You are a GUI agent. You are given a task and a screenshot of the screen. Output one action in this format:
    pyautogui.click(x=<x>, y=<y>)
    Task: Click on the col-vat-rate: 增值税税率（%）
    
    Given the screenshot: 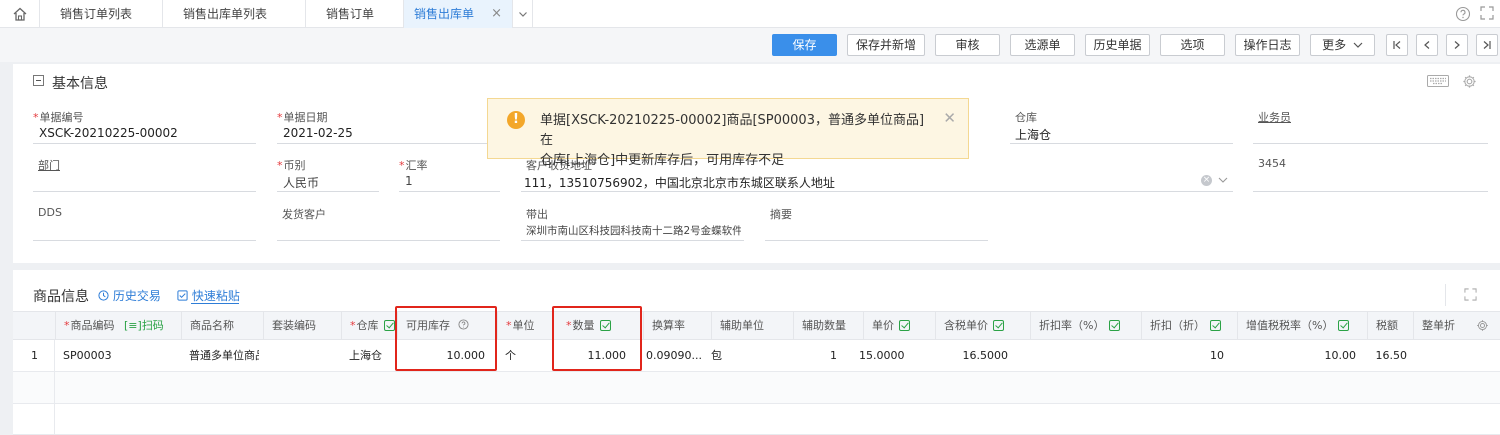 What is the action you would take?
    pyautogui.click(x=1302, y=325)
    